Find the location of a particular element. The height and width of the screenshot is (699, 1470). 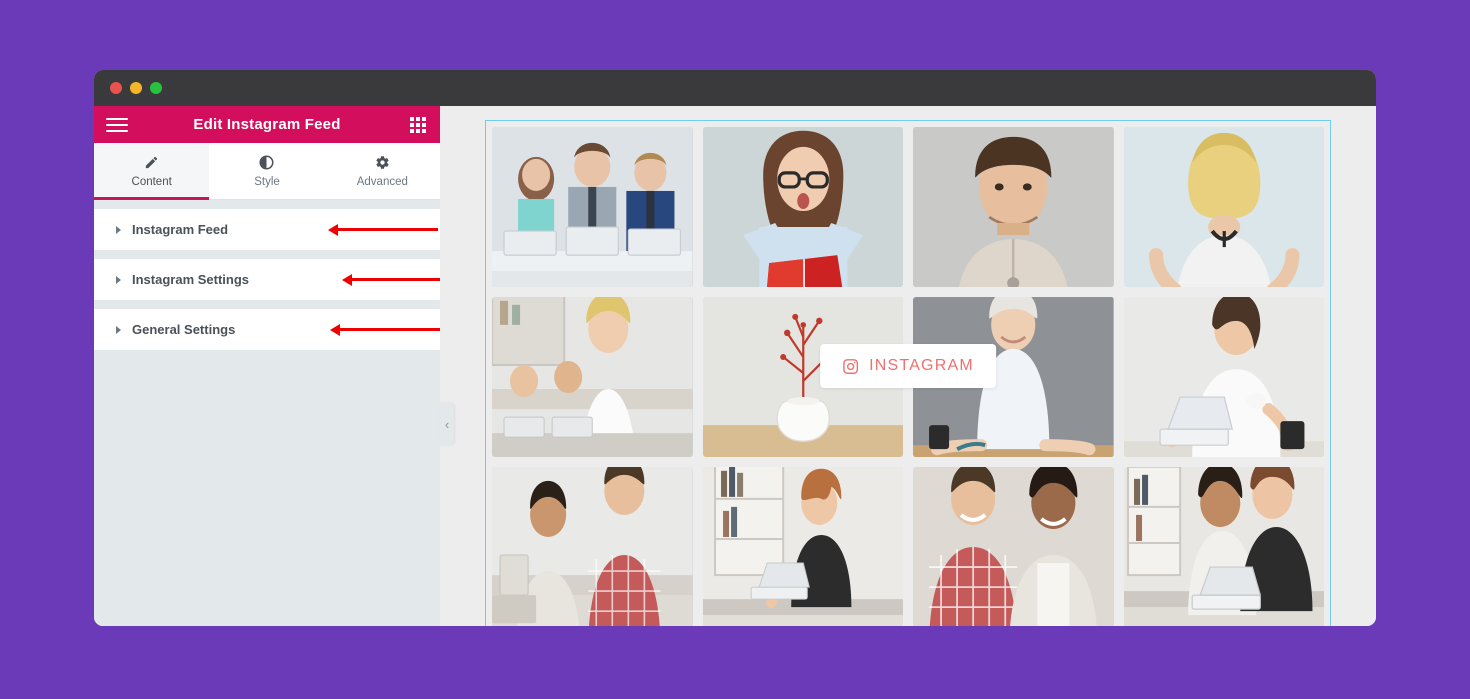

section-instagram-settings-label: Instagram Settings is located at coordinates (191, 279).